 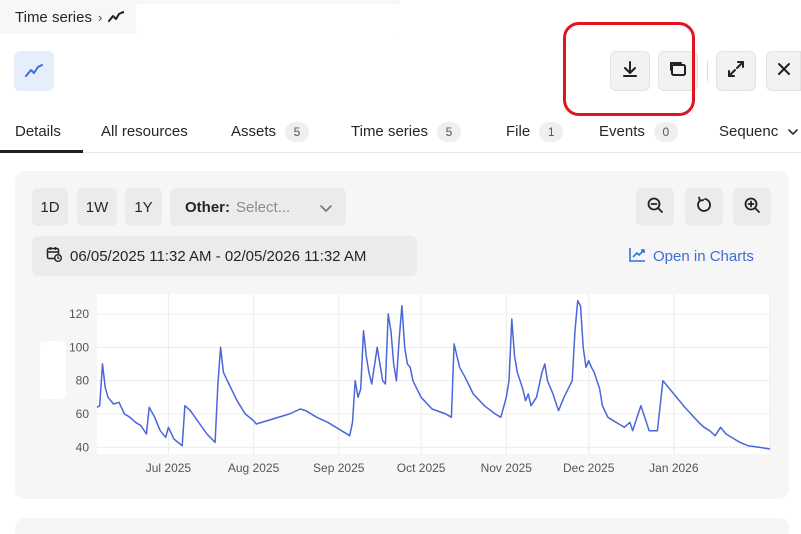 What do you see at coordinates (339, 468) in the screenshot?
I see `chart-x-tick-label: Sep 2025` at bounding box center [339, 468].